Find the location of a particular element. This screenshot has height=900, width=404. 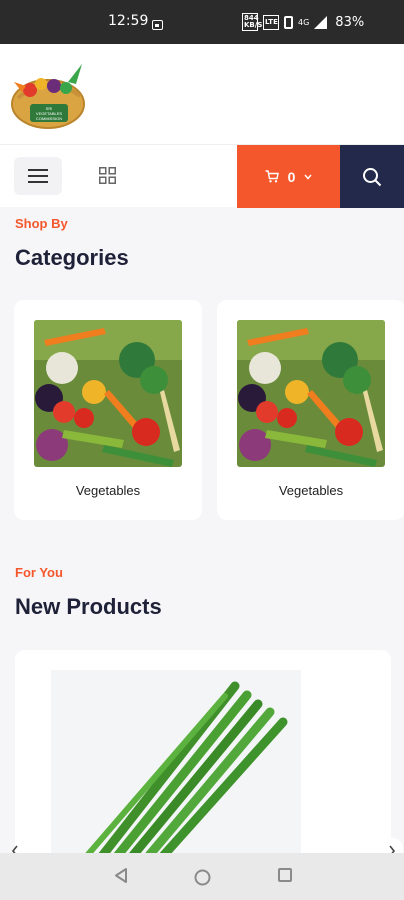

grid-icon is located at coordinates (107, 175).